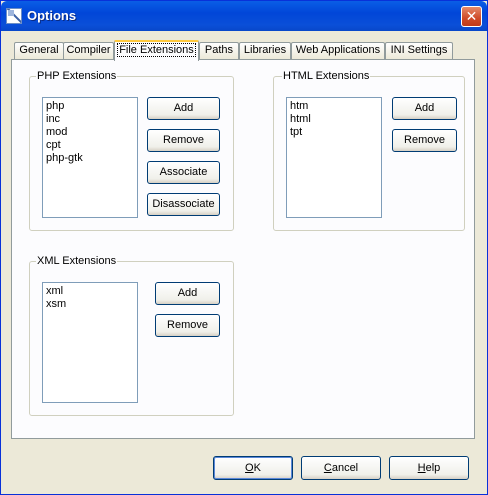  I want to click on list-item: htm, so click(334, 106).